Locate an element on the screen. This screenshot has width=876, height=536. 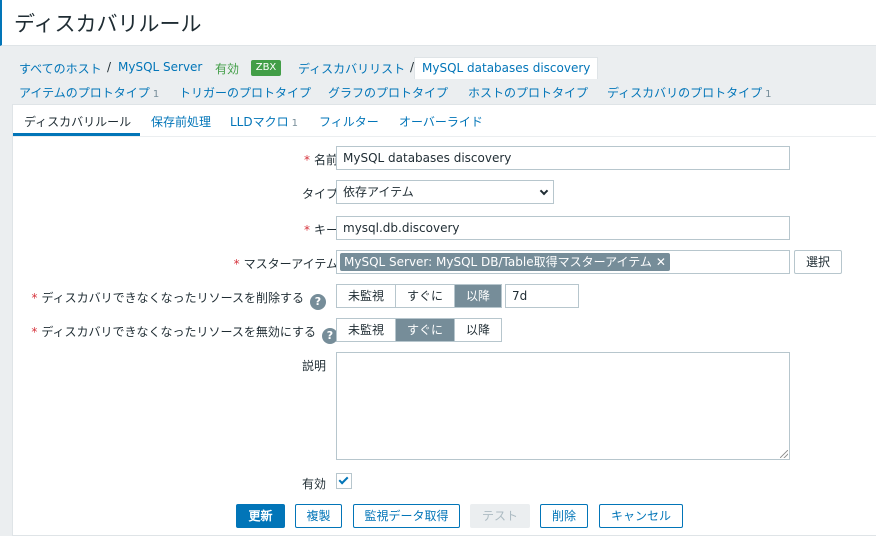
tab-preprocessing-label: 保存前処理 is located at coordinates (181, 122).